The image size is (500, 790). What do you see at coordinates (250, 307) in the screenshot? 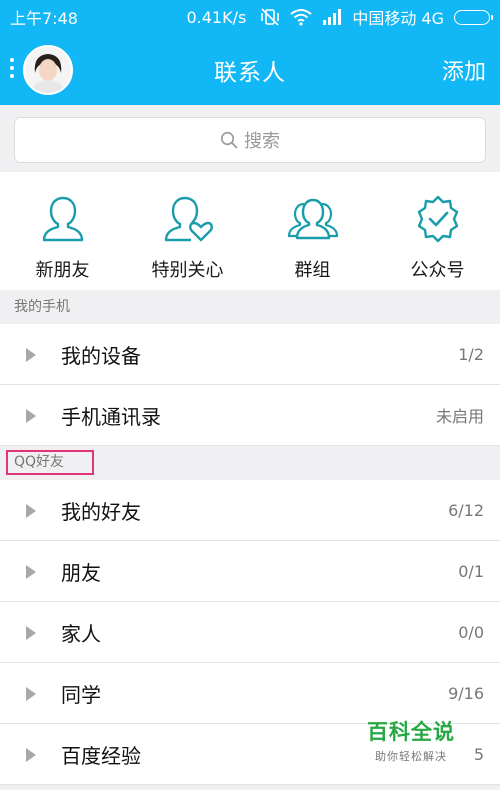
I see `section-my-phone: 我的手机` at bounding box center [250, 307].